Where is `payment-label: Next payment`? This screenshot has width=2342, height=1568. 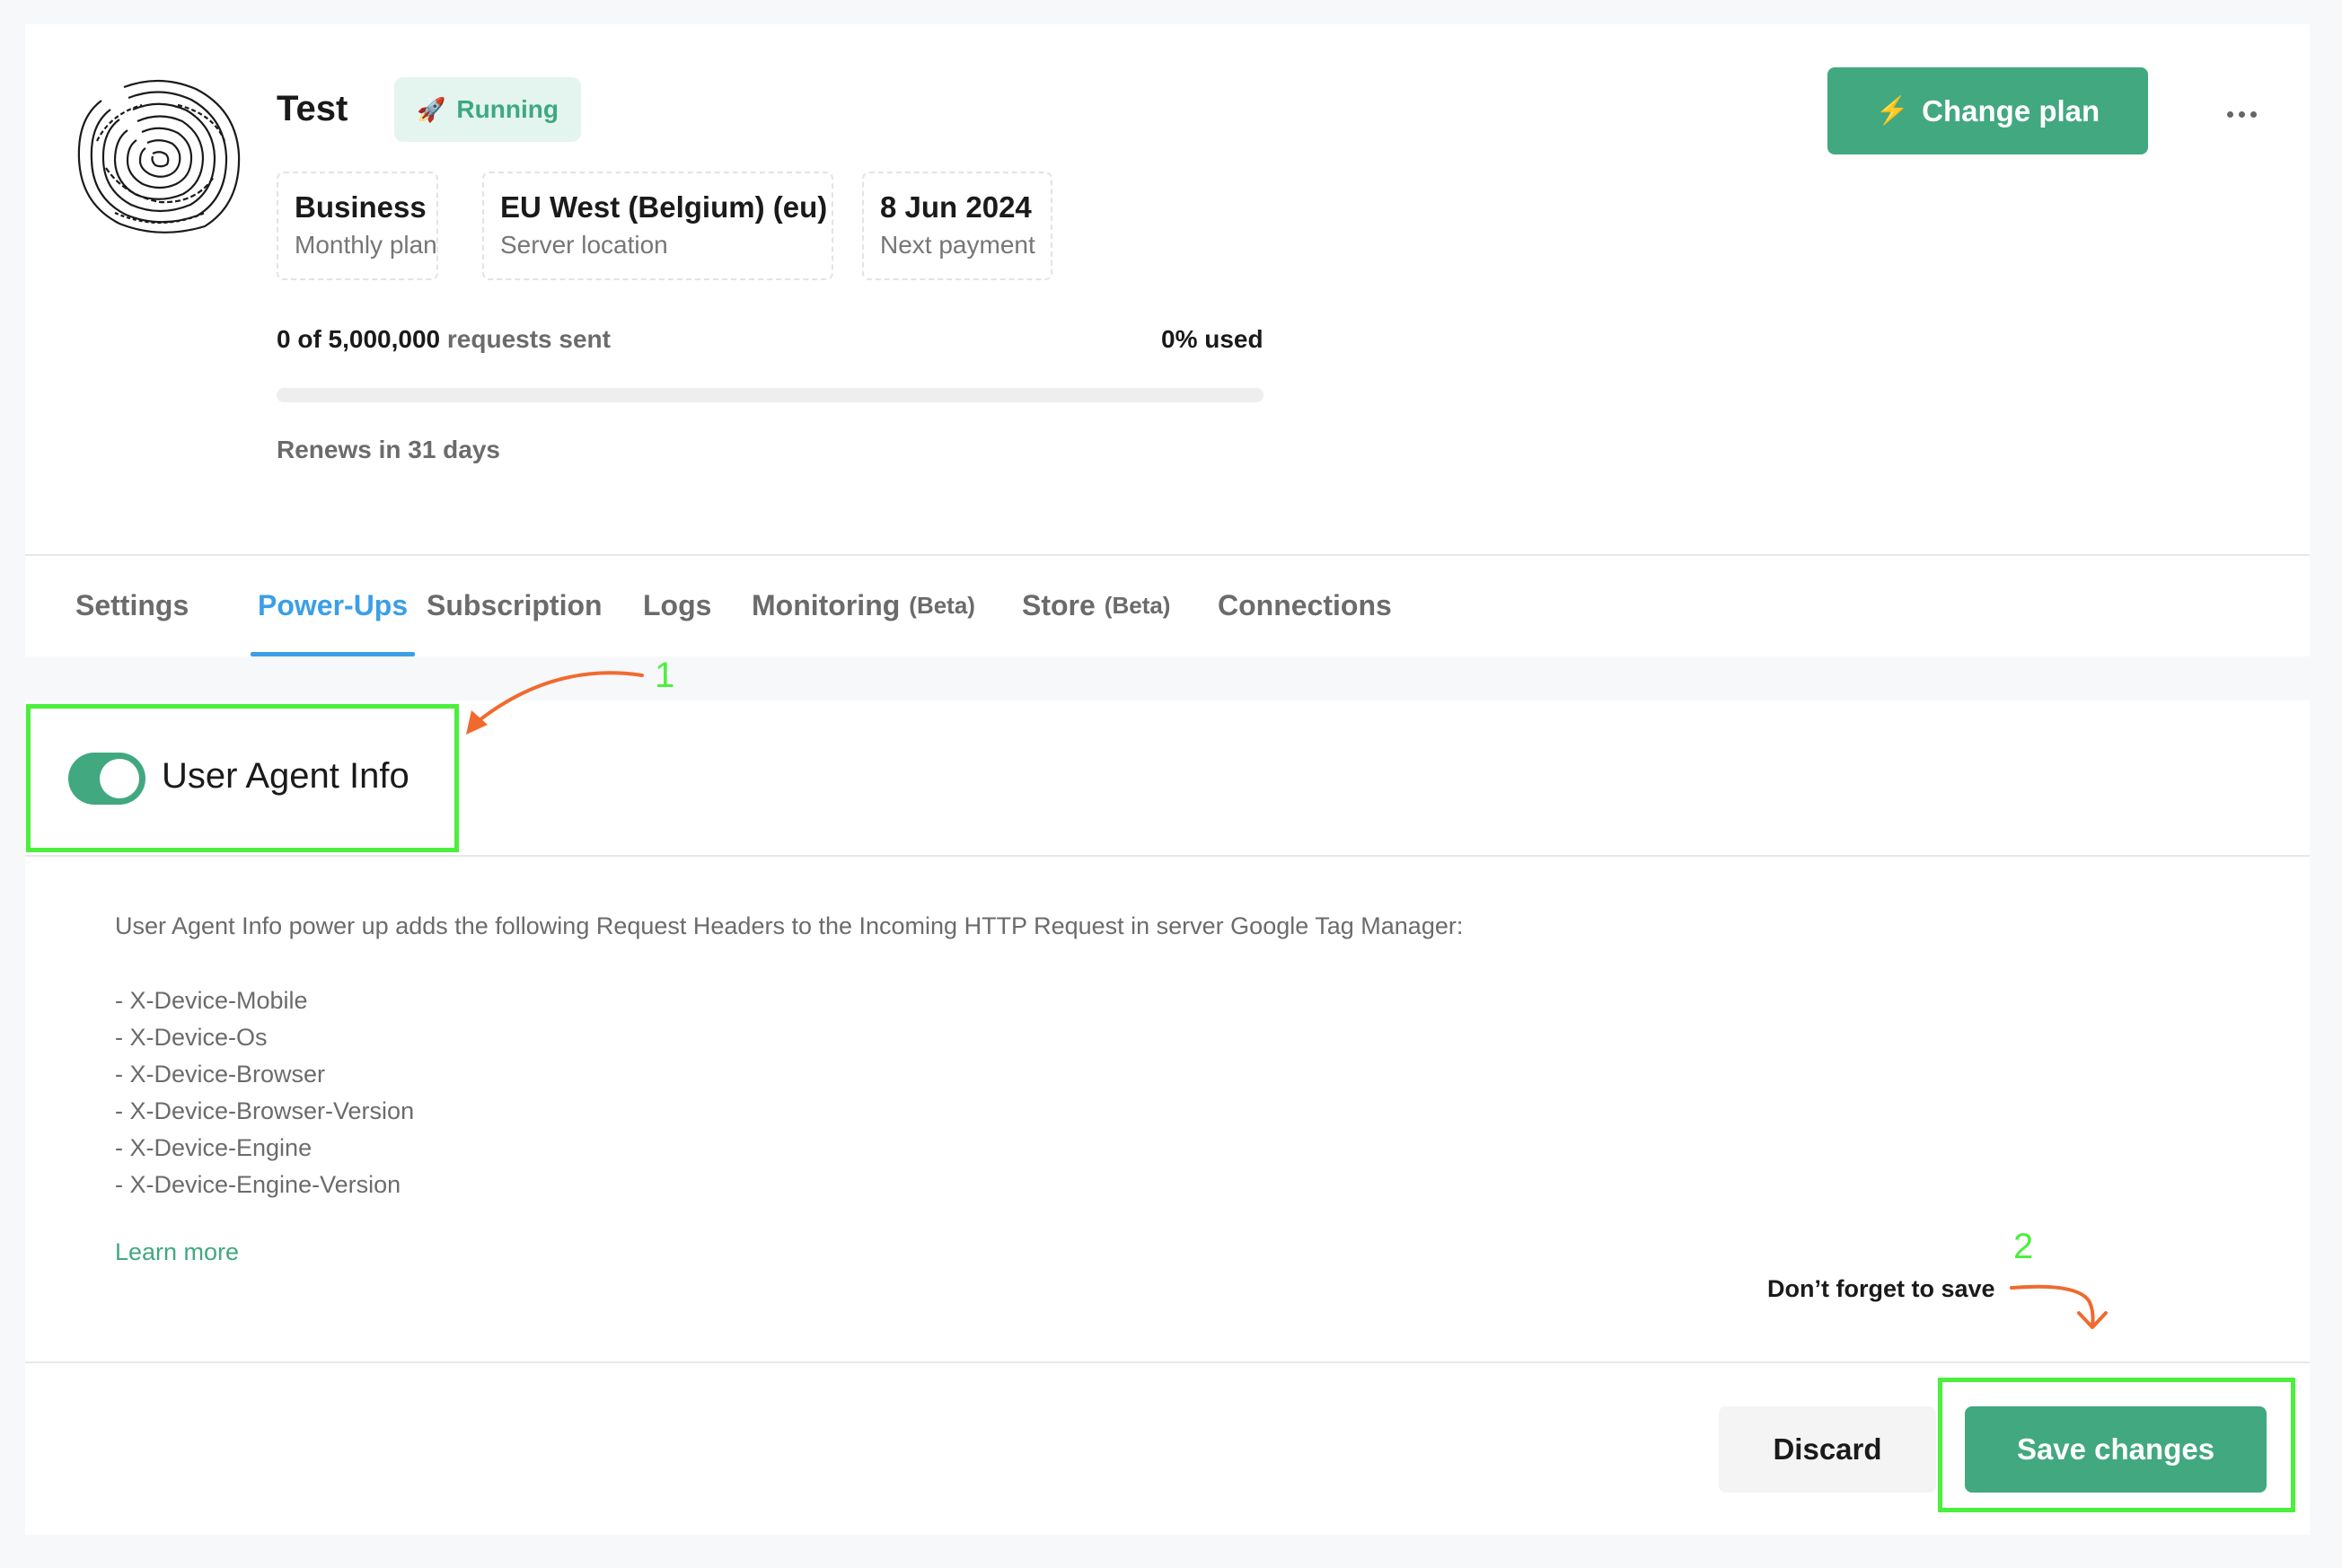 payment-label: Next payment is located at coordinates (957, 244).